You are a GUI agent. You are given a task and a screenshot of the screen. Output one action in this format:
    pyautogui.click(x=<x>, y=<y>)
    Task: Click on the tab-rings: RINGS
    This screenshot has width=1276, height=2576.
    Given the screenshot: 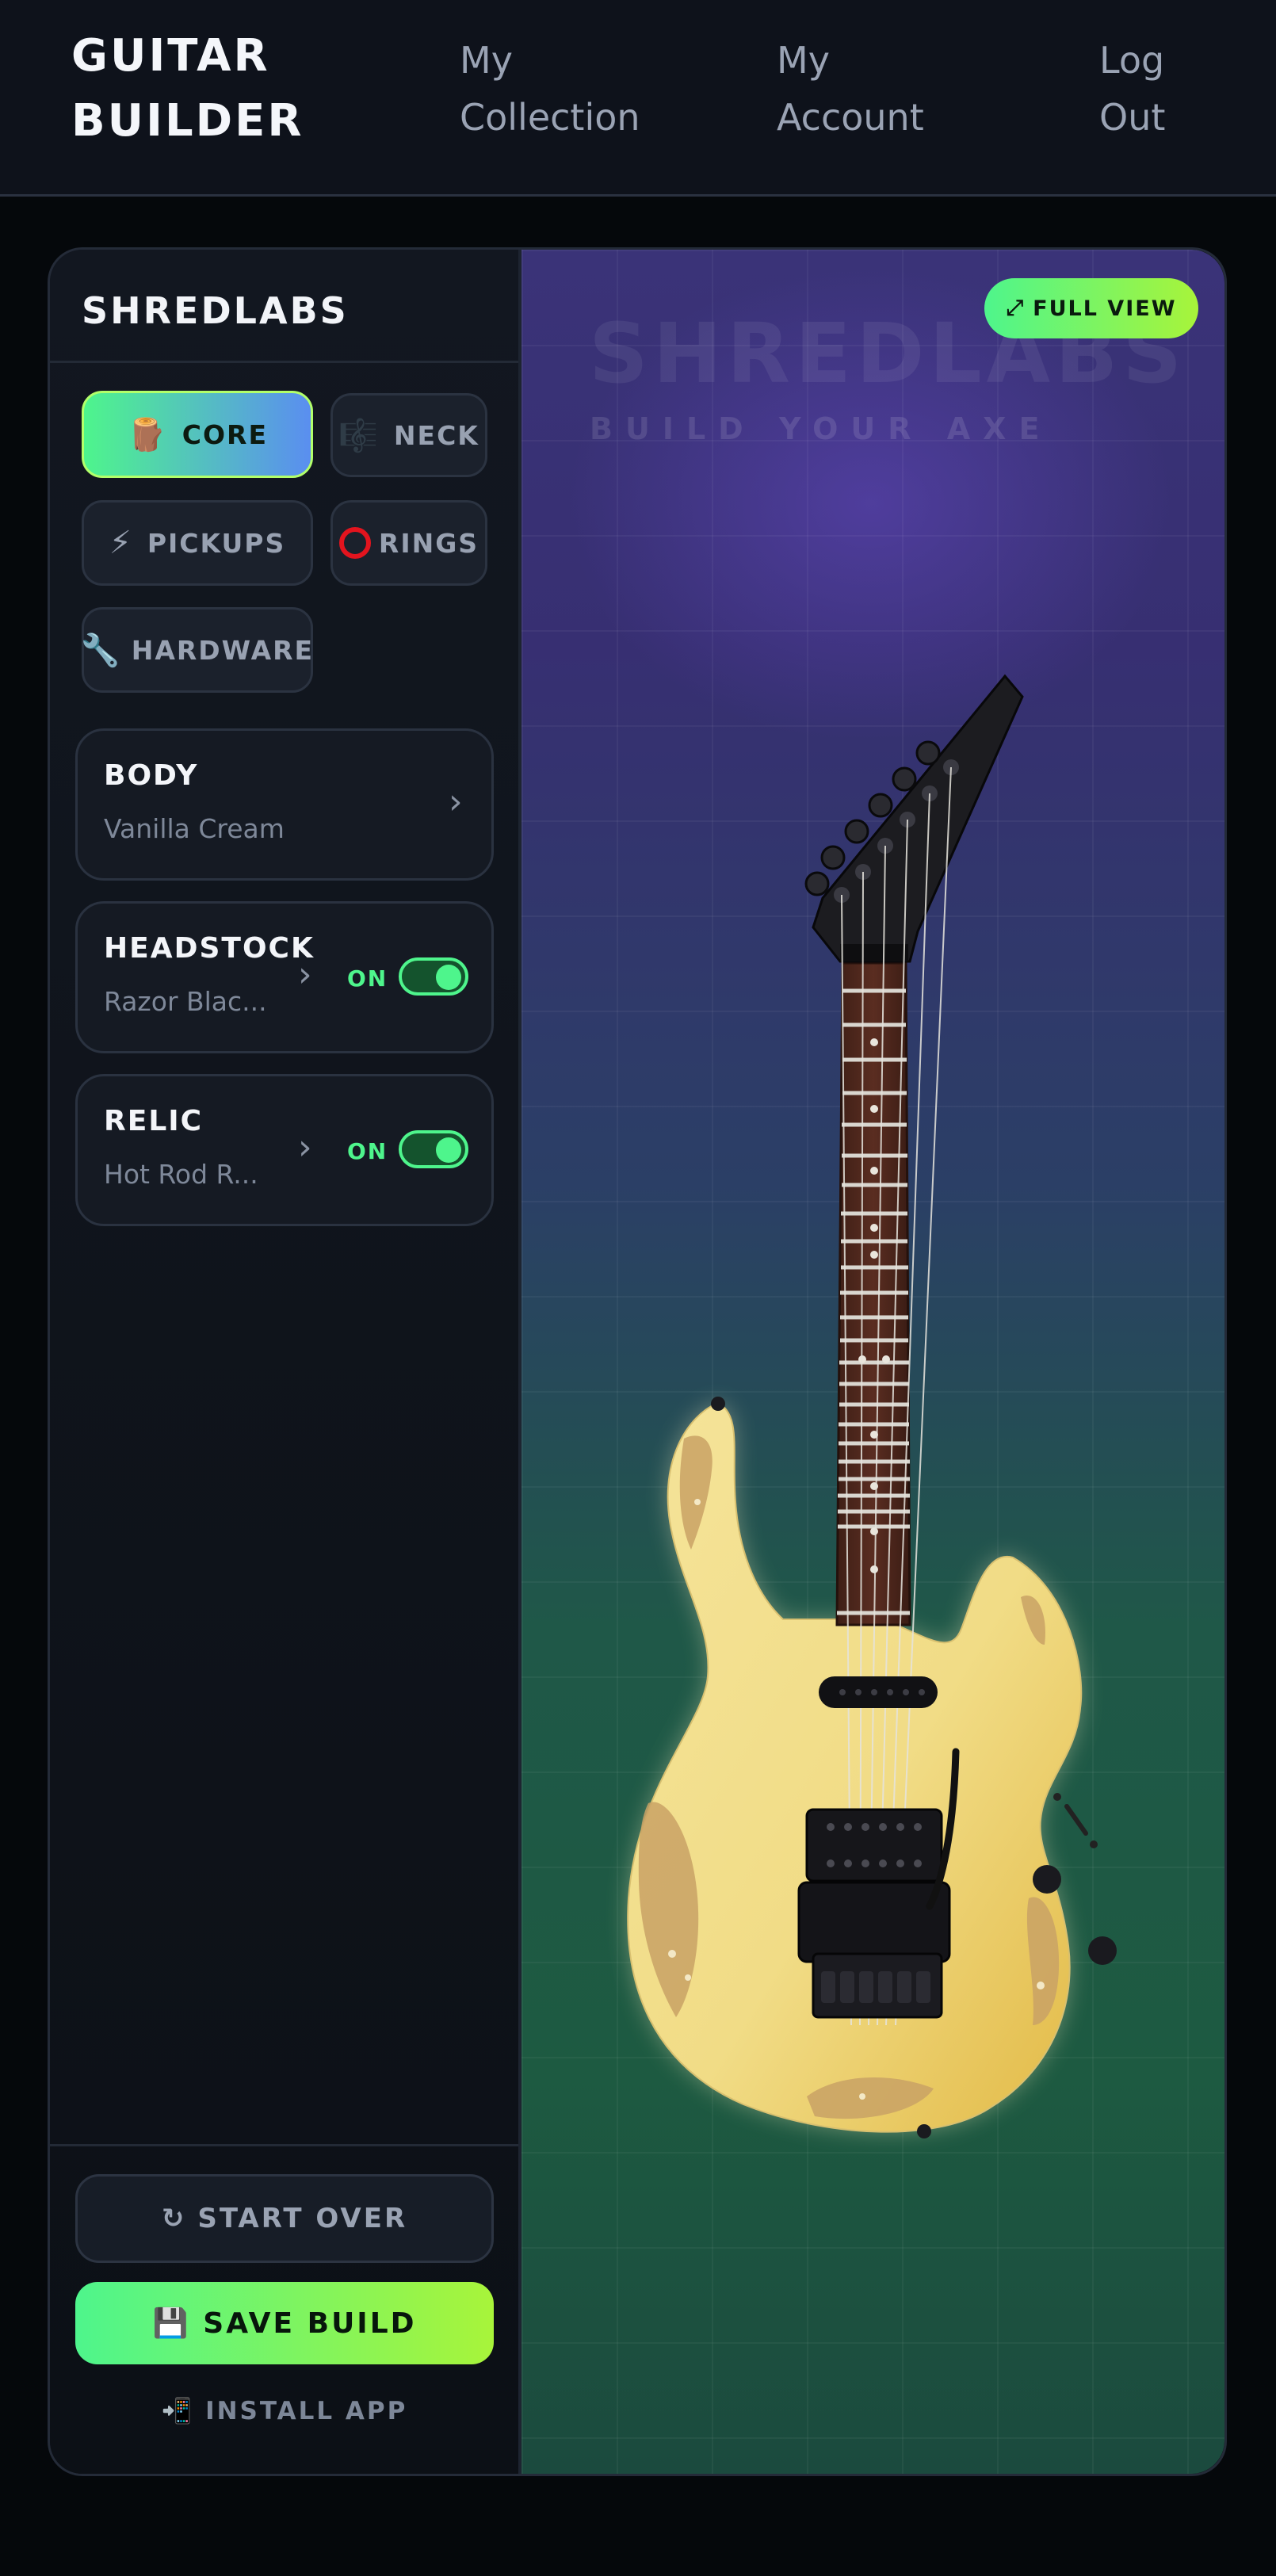 What is the action you would take?
    pyautogui.click(x=409, y=543)
    